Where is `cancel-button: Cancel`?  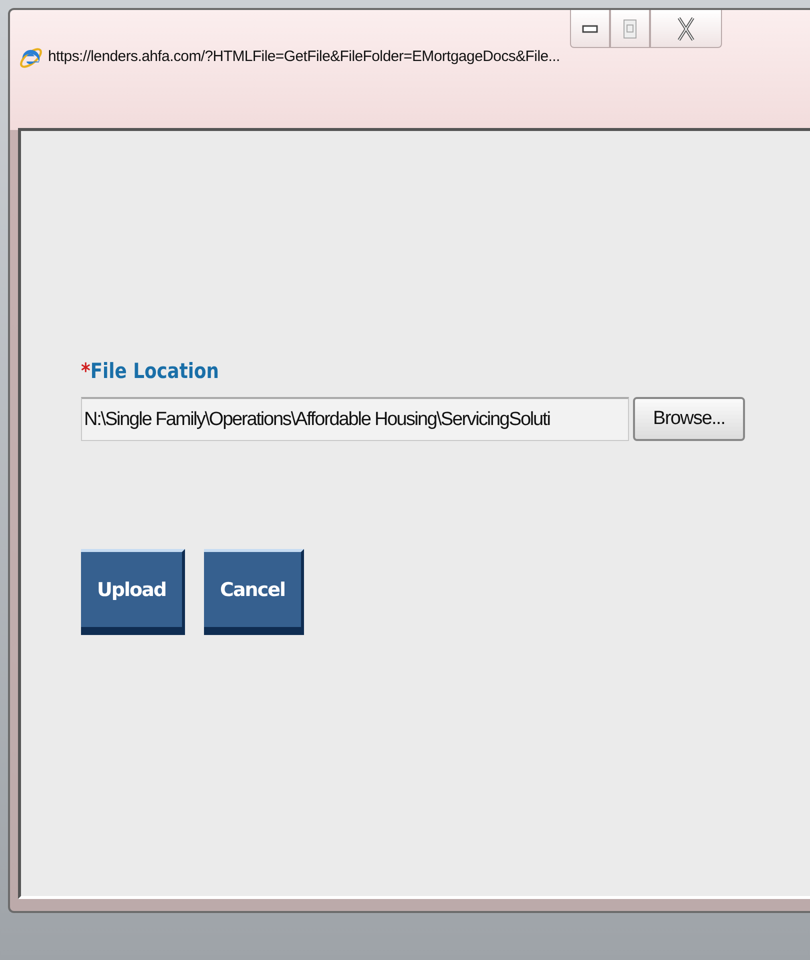 cancel-button: Cancel is located at coordinates (254, 592).